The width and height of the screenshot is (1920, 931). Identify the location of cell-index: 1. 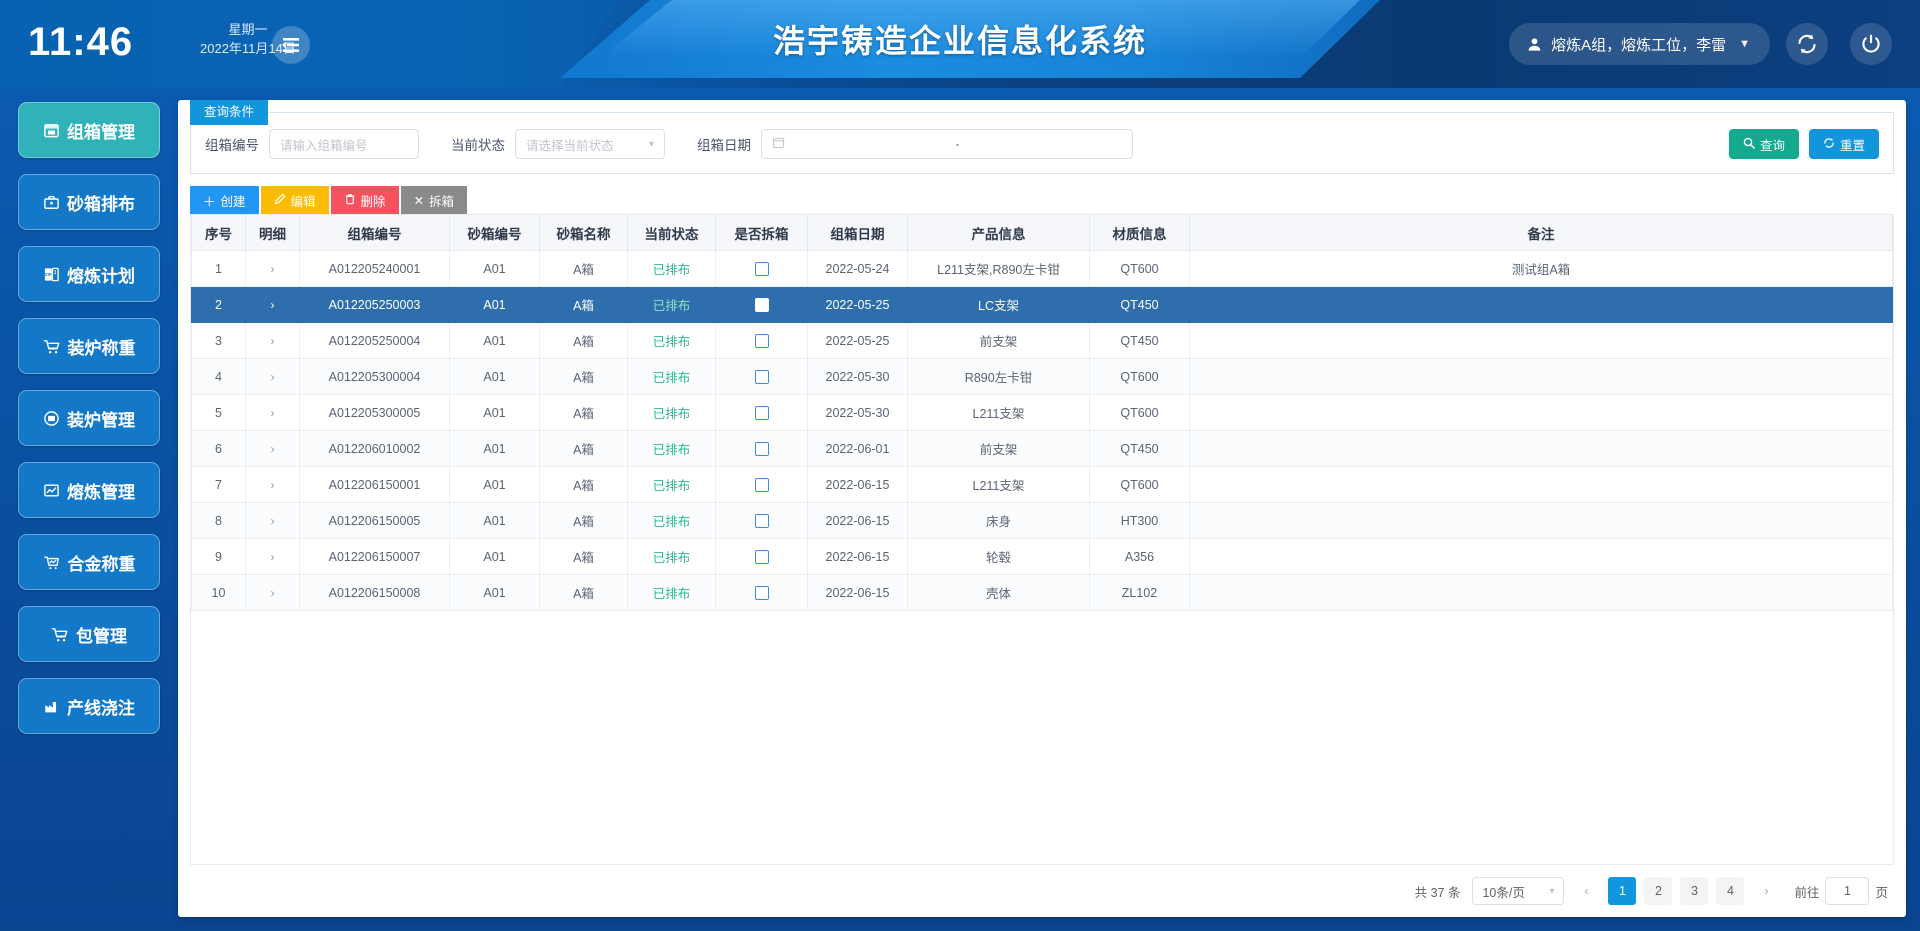
(218, 268).